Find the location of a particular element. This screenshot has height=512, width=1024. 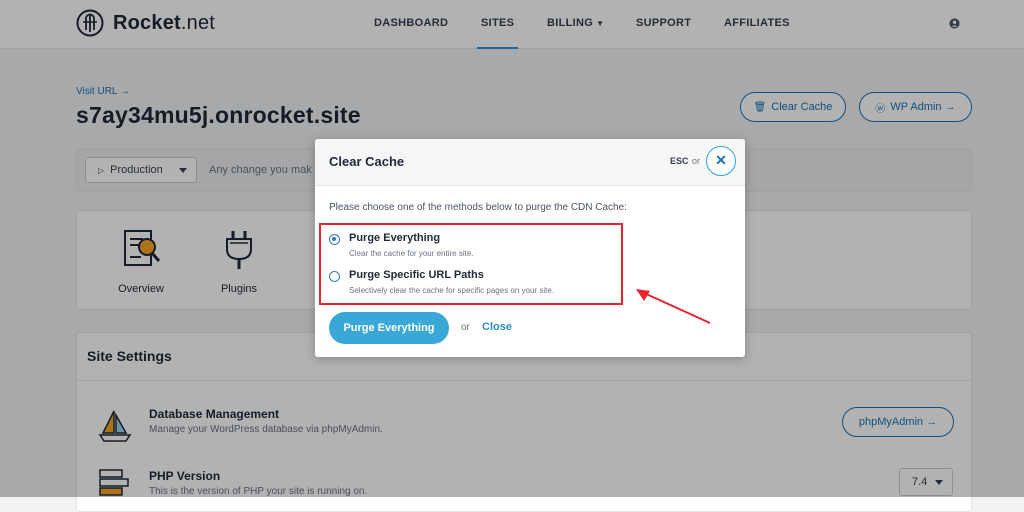

close-link: Close is located at coordinates (497, 327).